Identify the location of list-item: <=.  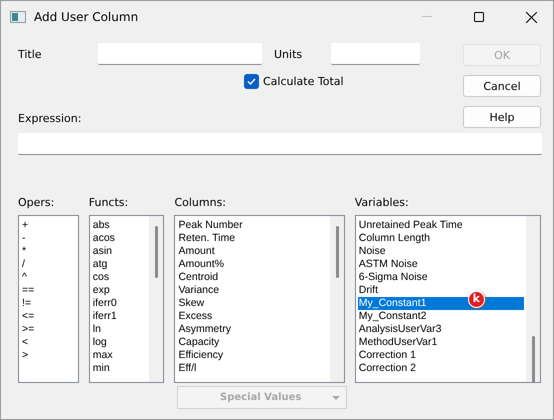
(48, 316).